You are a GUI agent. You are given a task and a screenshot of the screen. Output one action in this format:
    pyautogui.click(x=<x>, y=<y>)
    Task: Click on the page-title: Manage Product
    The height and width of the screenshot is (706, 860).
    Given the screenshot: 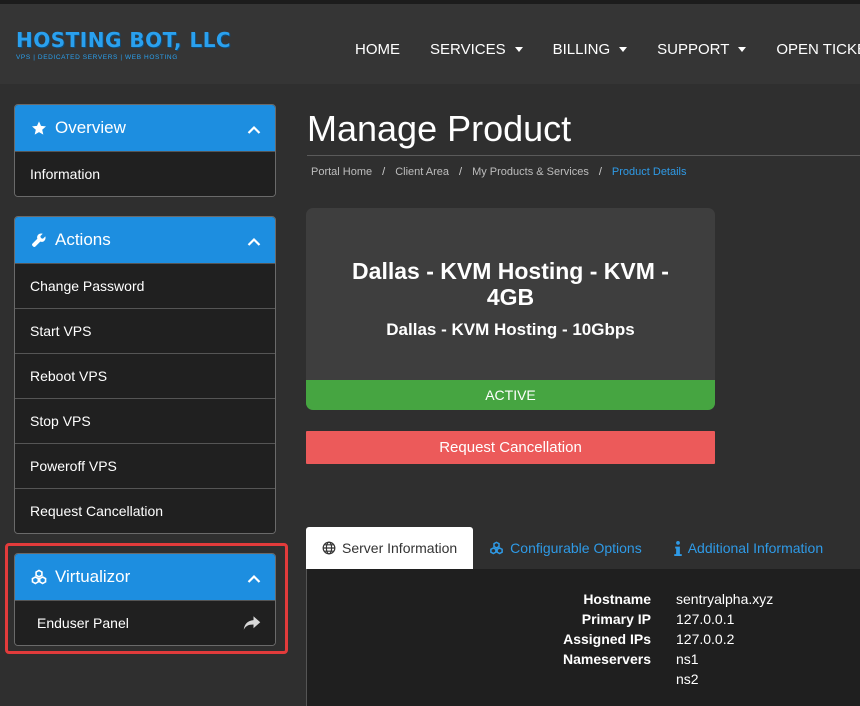 What is the action you would take?
    pyautogui.click(x=439, y=128)
    